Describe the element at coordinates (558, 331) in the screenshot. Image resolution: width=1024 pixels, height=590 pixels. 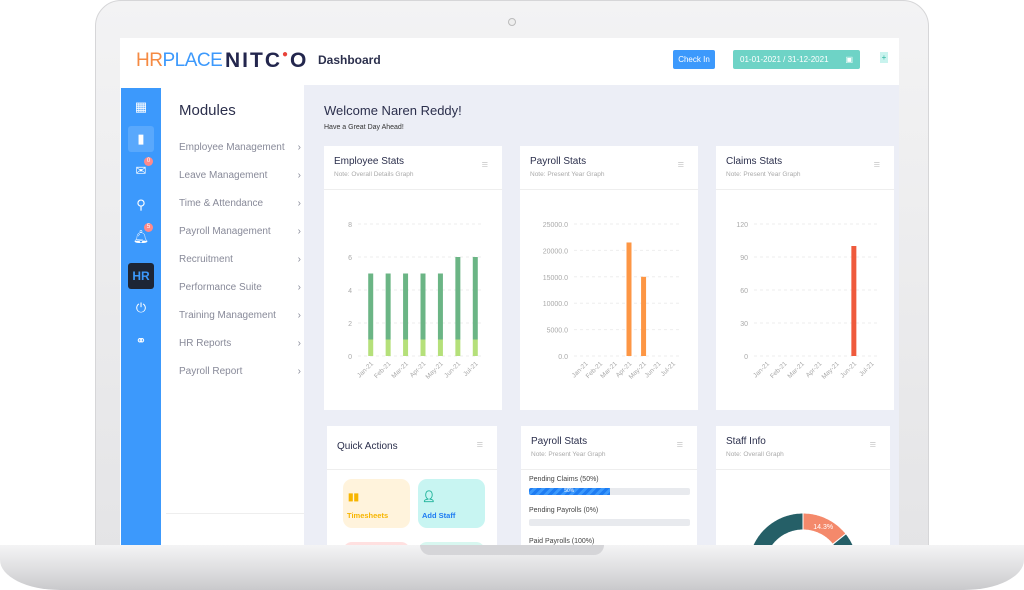
I see `y-tick-label: 5000.0` at that location.